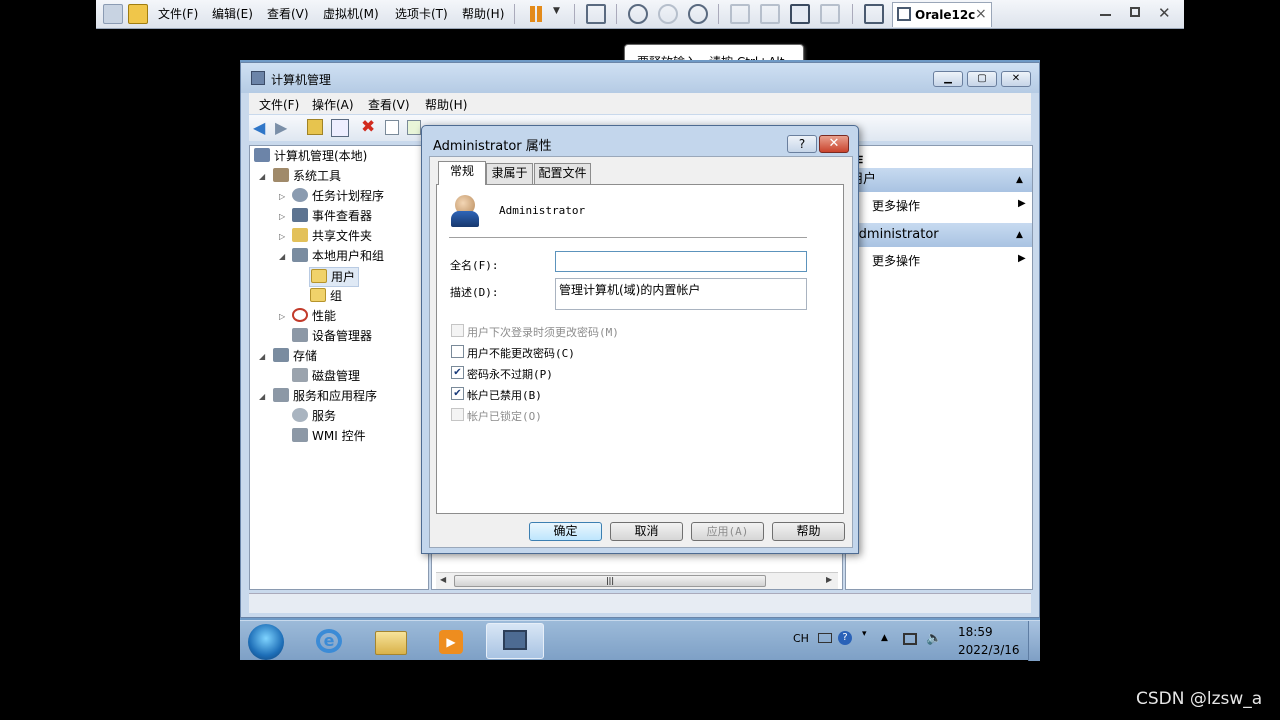 The width and height of the screenshot is (1280, 720). What do you see at coordinates (332, 336) in the screenshot?
I see `tree-device-manager: 设备管理器` at bounding box center [332, 336].